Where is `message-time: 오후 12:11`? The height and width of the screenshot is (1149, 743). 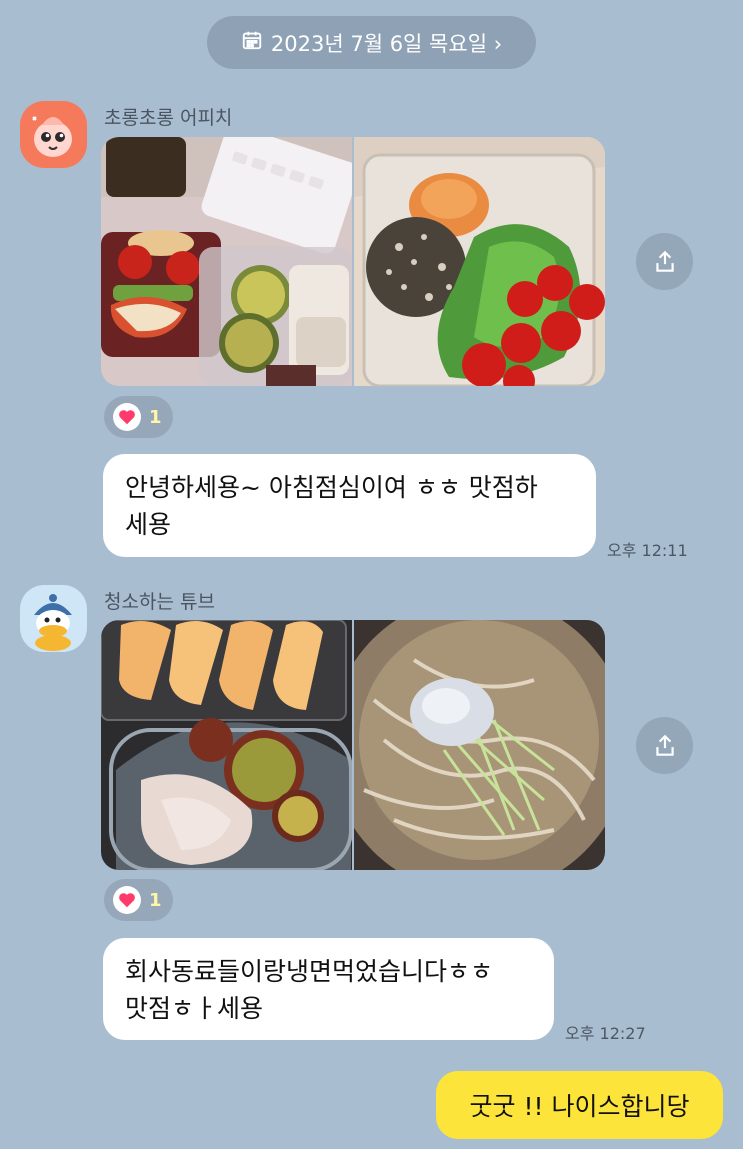 message-time: 오후 12:11 is located at coordinates (647, 550).